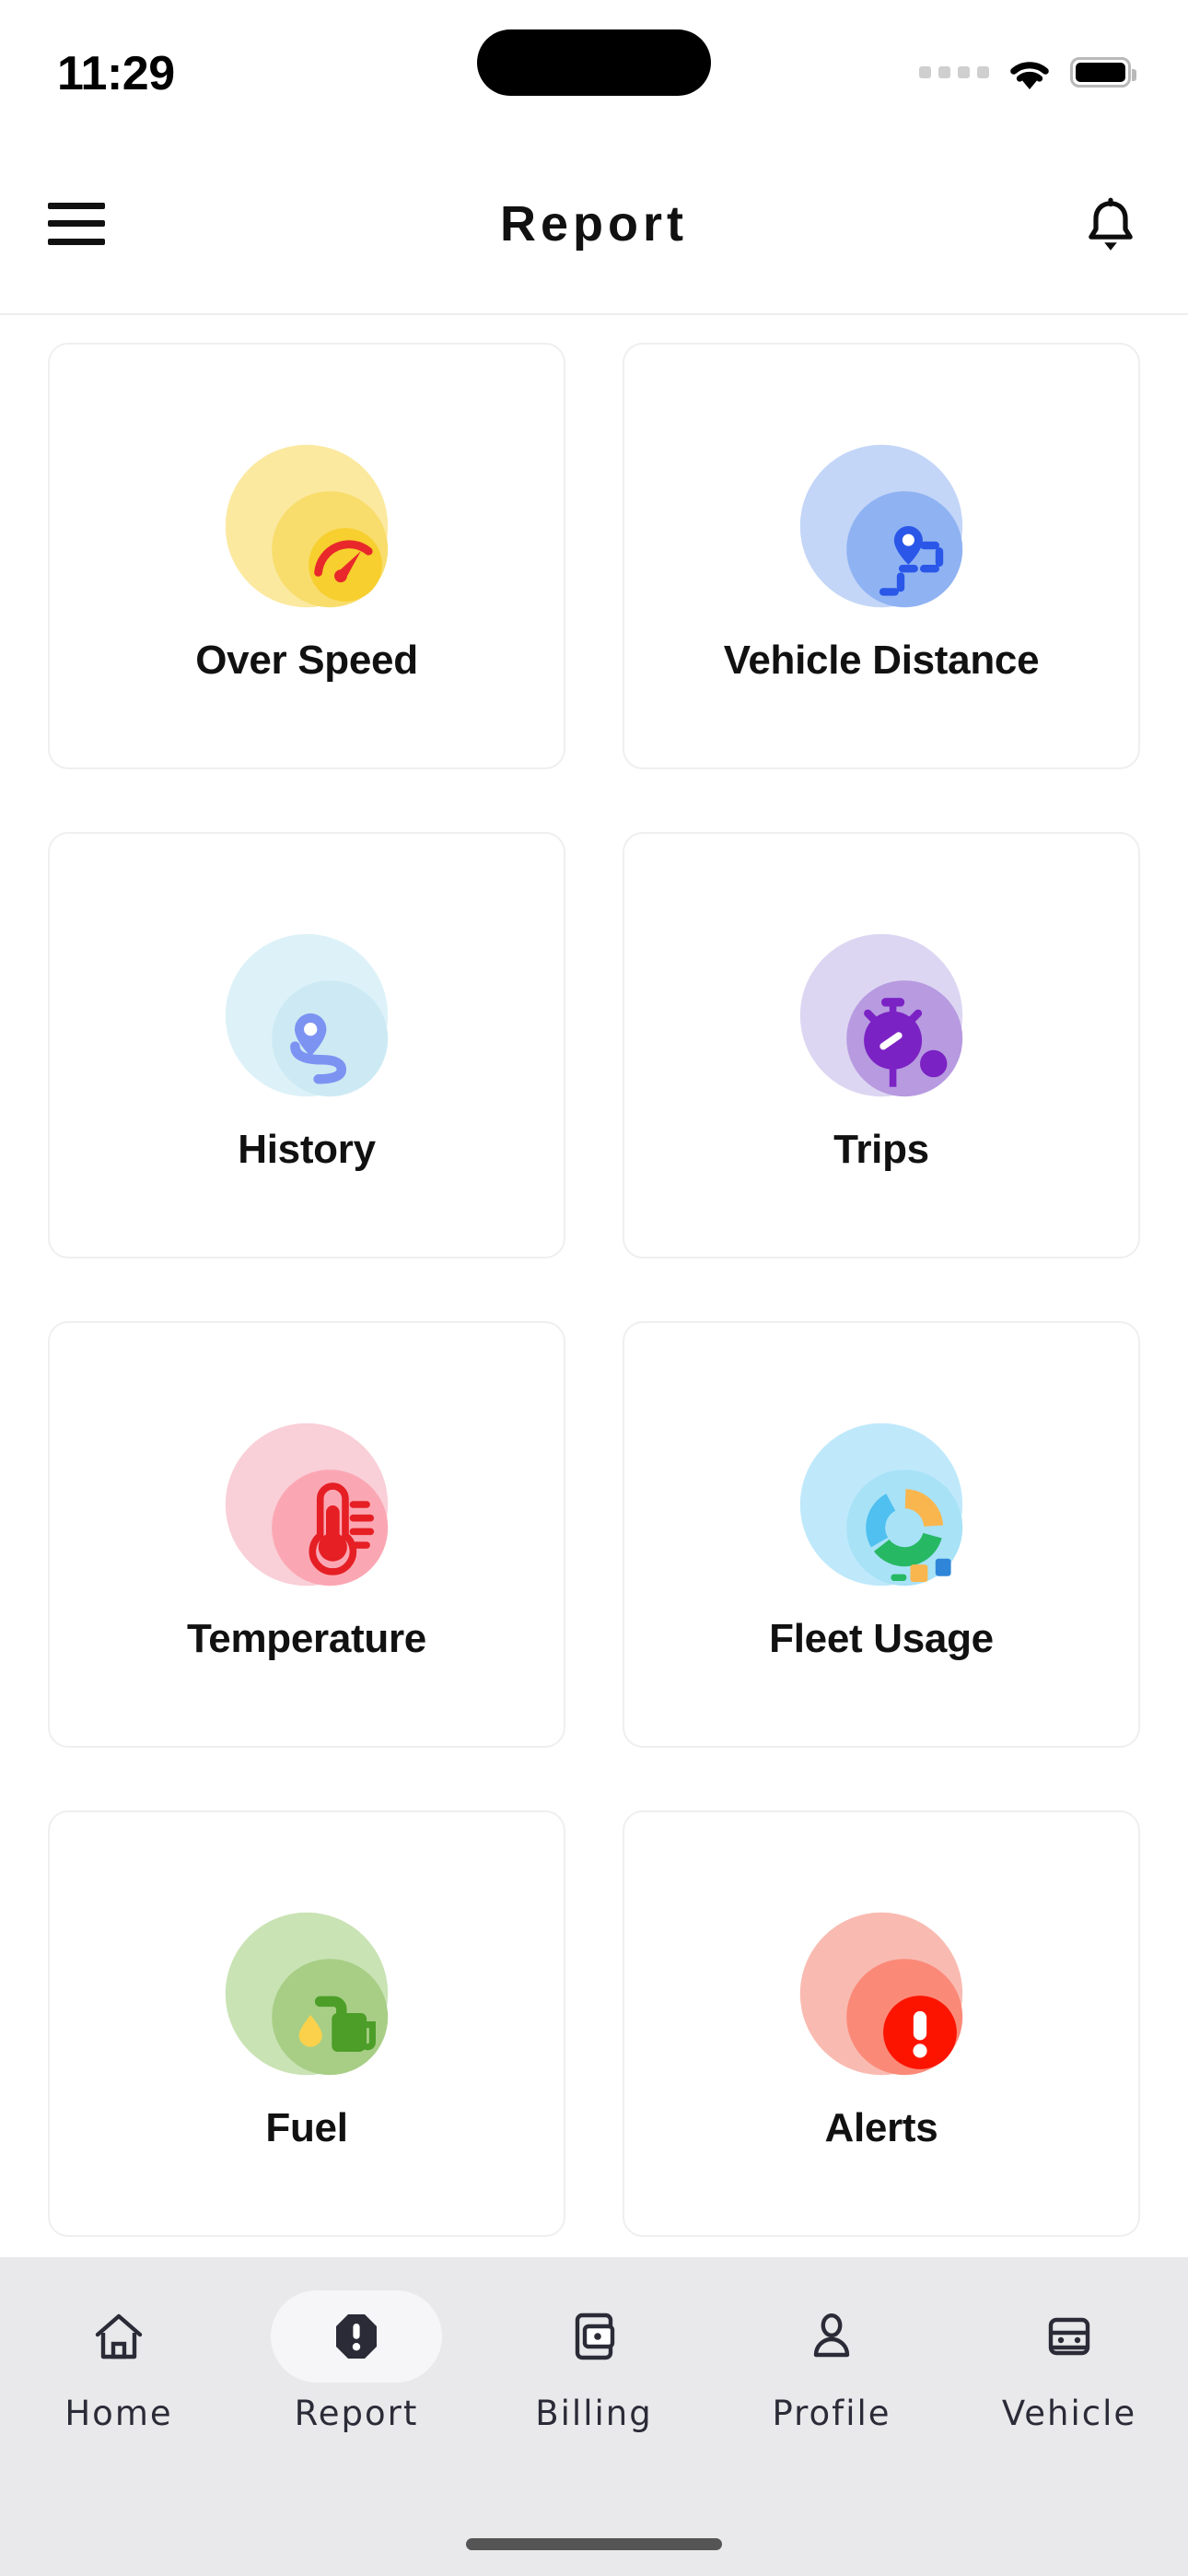 This screenshot has width=1188, height=2576. I want to click on tab-profile-pill, so click(831, 2336).